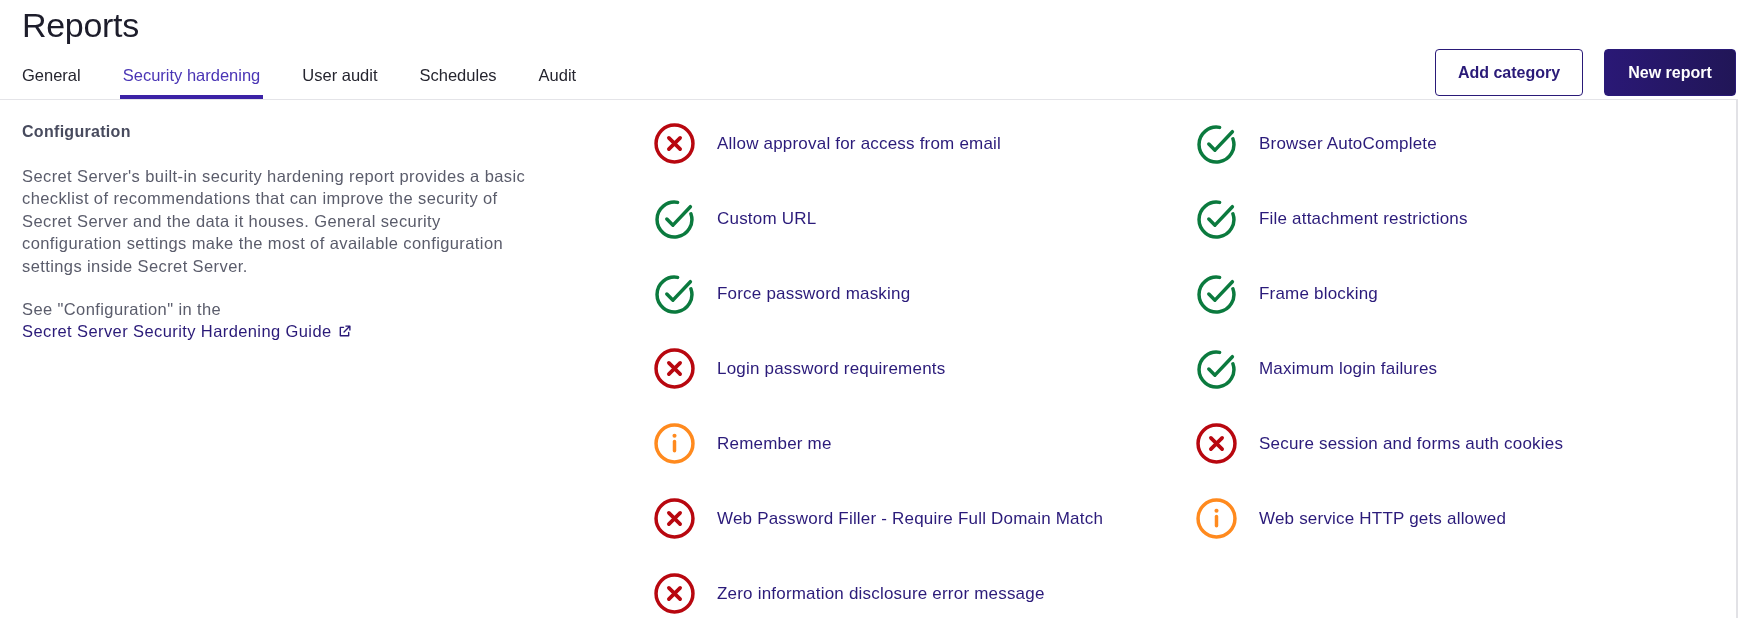 The image size is (1738, 618). I want to click on section-heading: Configuration, so click(76, 132).